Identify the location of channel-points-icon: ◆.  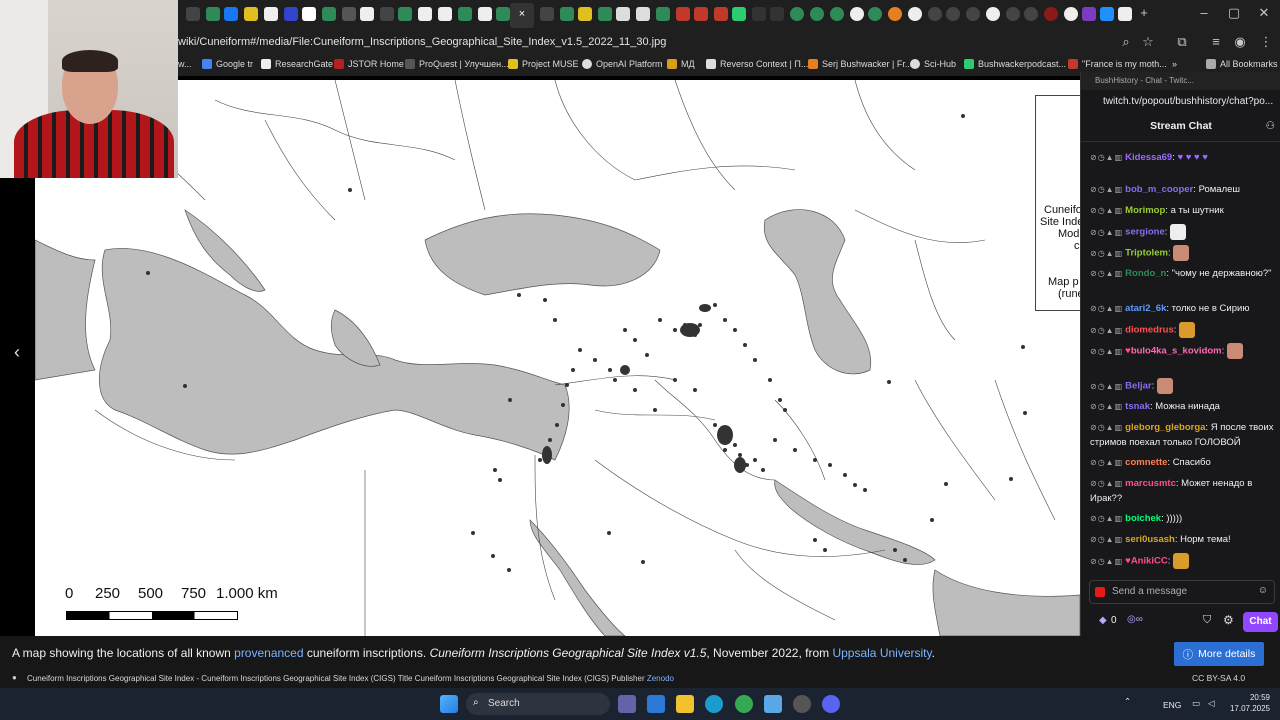
(1103, 620).